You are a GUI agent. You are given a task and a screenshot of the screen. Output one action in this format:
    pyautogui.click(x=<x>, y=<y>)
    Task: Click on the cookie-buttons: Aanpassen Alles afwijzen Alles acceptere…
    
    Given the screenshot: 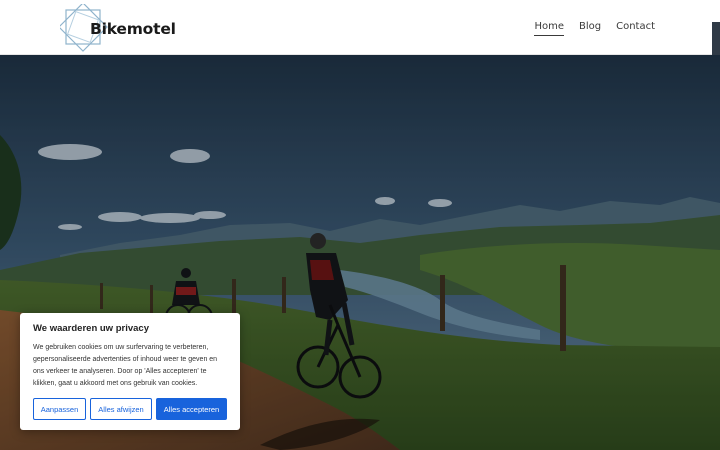 What is the action you would take?
    pyautogui.click(x=130, y=409)
    